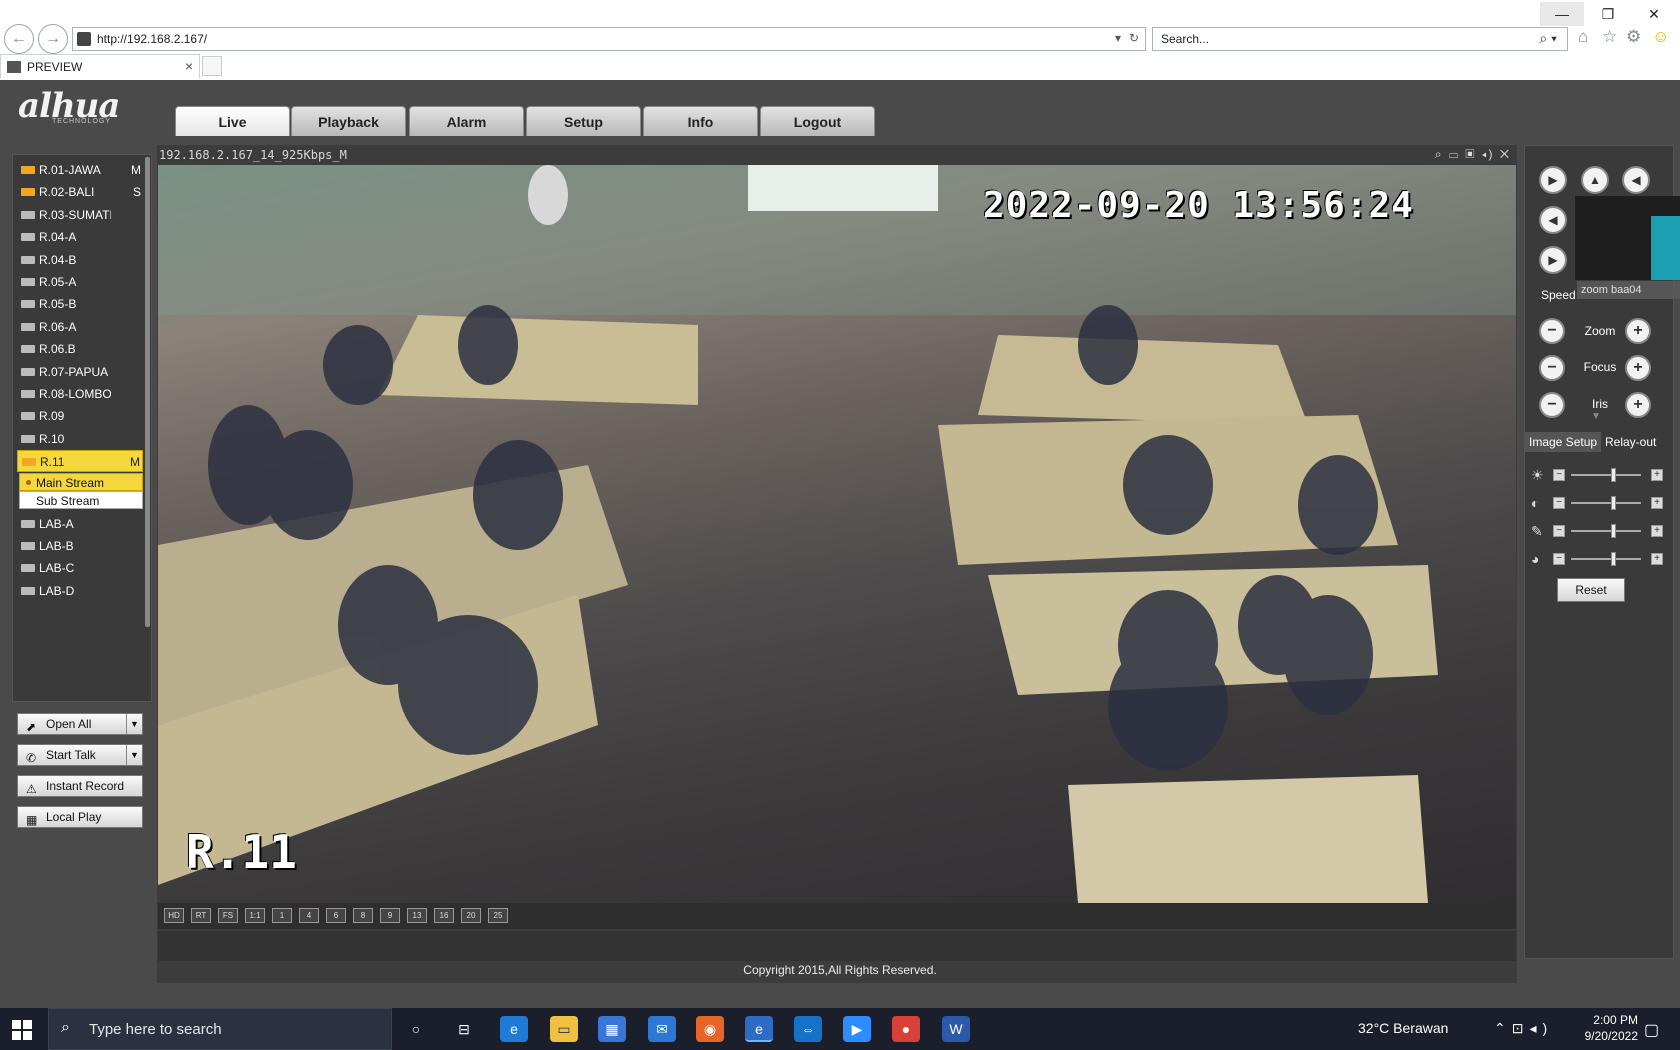  I want to click on start-talk-dropdown-icon: ▼, so click(134, 755).